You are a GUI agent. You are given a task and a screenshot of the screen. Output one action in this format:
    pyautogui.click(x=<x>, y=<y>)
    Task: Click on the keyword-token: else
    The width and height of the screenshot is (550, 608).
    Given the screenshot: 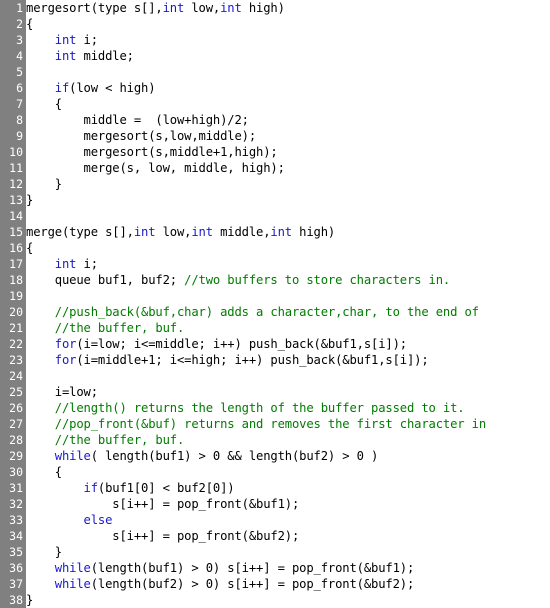 What is the action you would take?
    pyautogui.click(x=98, y=520)
    